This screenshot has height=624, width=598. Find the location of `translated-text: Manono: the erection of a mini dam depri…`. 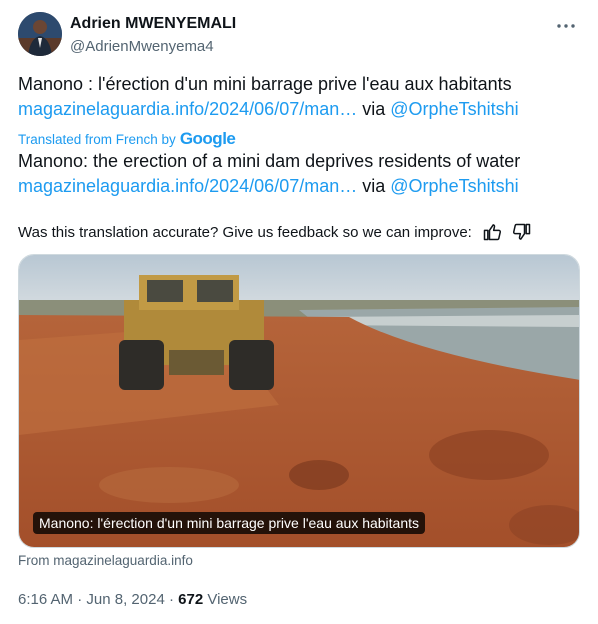

translated-text: Manono: the erection of a mini dam depri… is located at coordinates (269, 161).